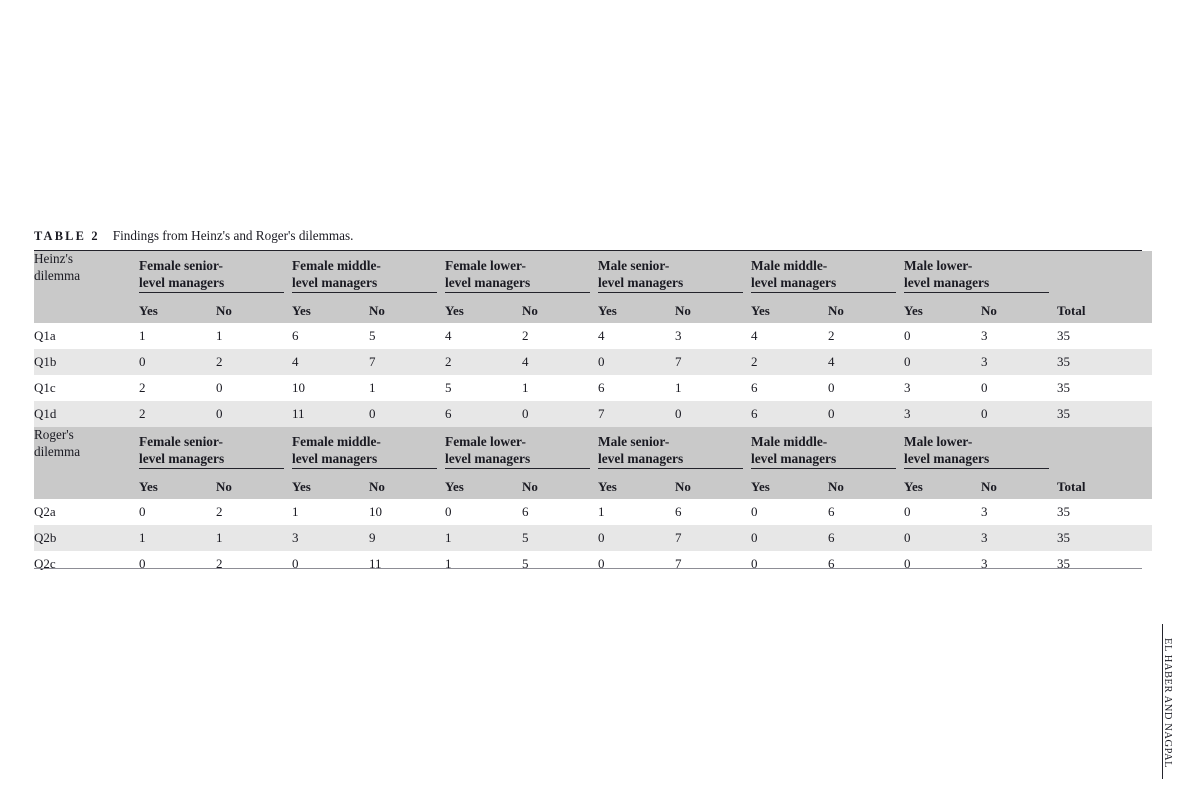  What do you see at coordinates (634, 441) in the screenshot?
I see `group-header-line-1: Male senior-` at bounding box center [634, 441].